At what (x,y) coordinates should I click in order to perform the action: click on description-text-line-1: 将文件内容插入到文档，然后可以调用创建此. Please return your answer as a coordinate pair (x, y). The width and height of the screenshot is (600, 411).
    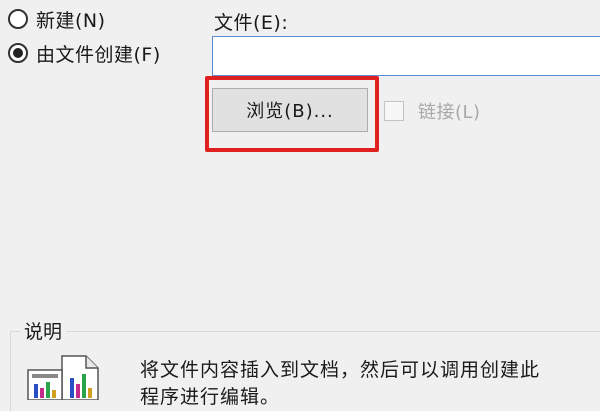
    Looking at the image, I should click on (340, 370).